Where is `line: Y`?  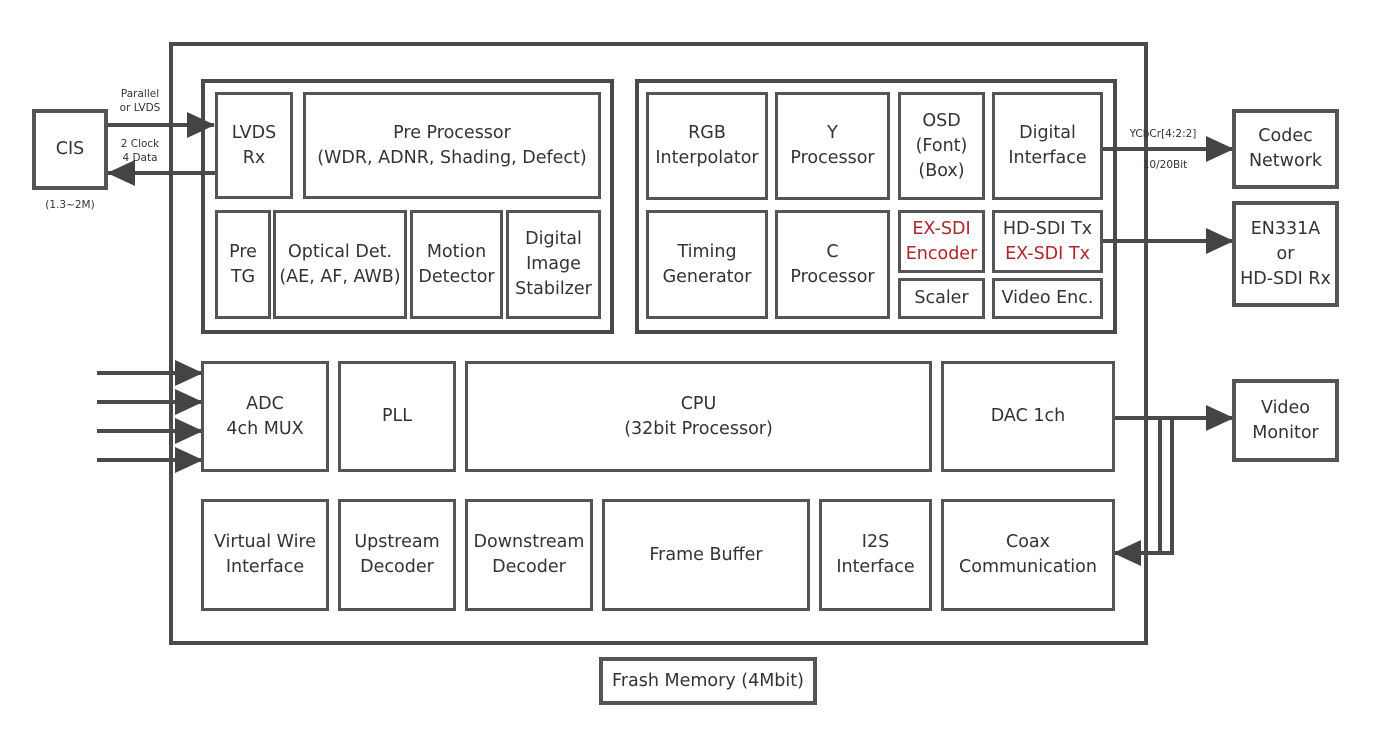
line: Y is located at coordinates (832, 133).